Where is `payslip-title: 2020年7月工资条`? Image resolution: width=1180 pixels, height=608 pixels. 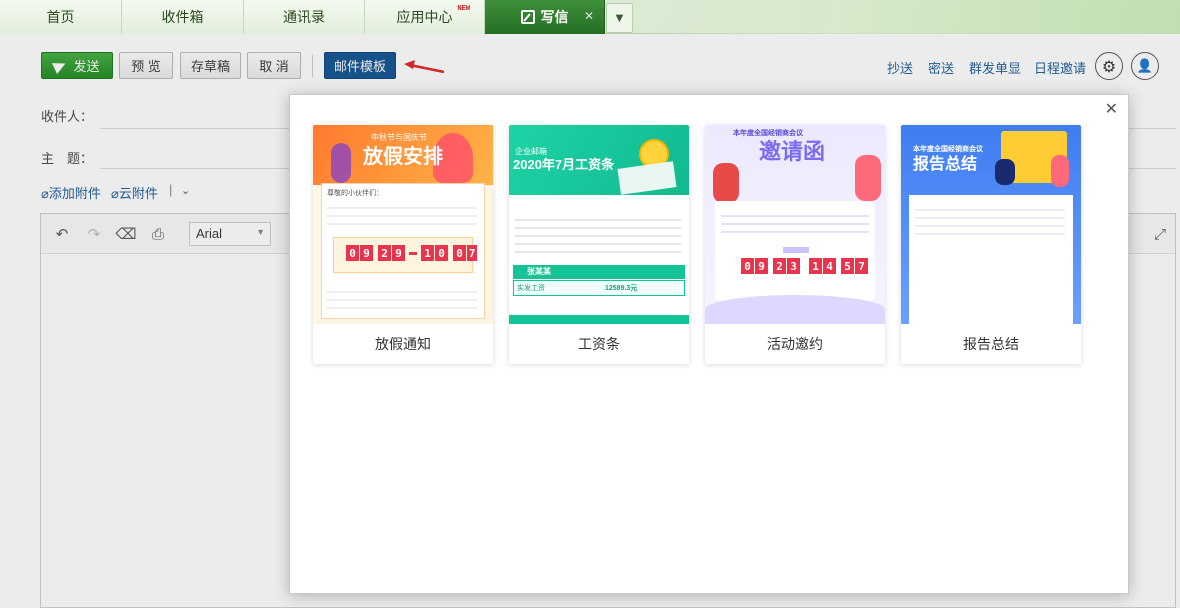
payslip-title: 2020年7月工资条 is located at coordinates (564, 164).